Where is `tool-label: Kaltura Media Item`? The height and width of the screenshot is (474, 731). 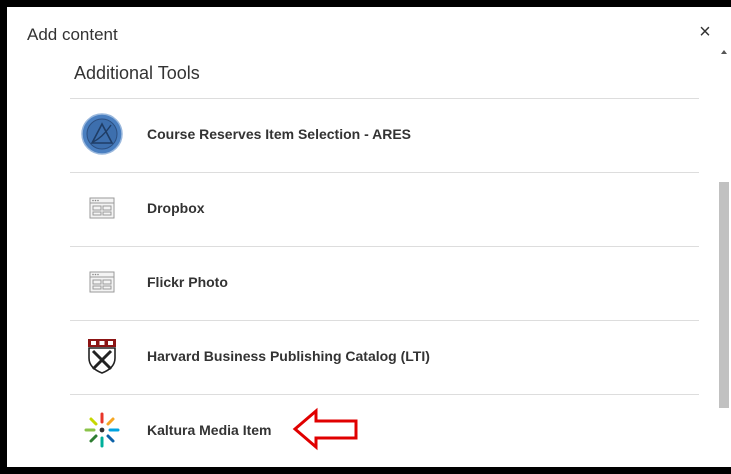 tool-label: Kaltura Media Item is located at coordinates (209, 430).